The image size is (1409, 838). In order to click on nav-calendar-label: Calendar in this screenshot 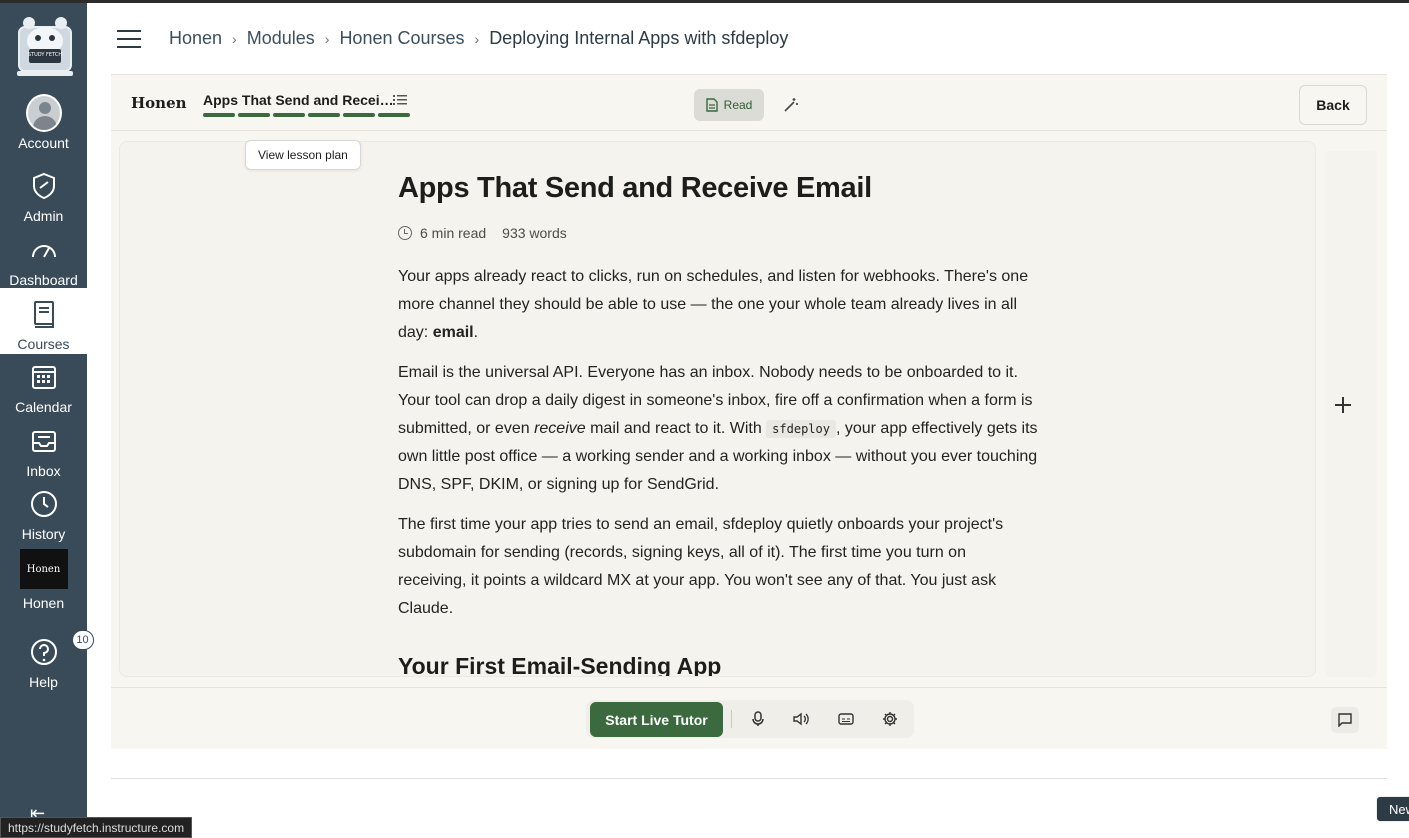, I will do `click(43, 407)`.